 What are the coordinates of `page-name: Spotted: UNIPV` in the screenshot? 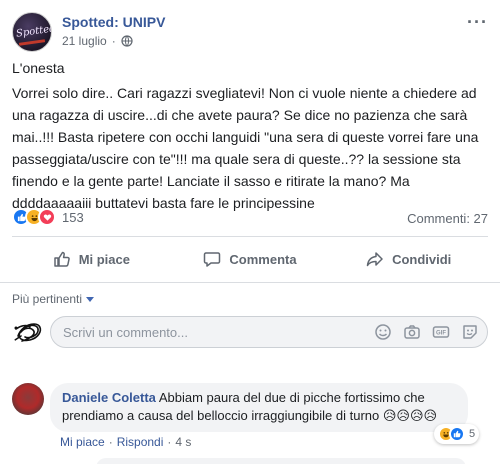 It's located at (113, 22).